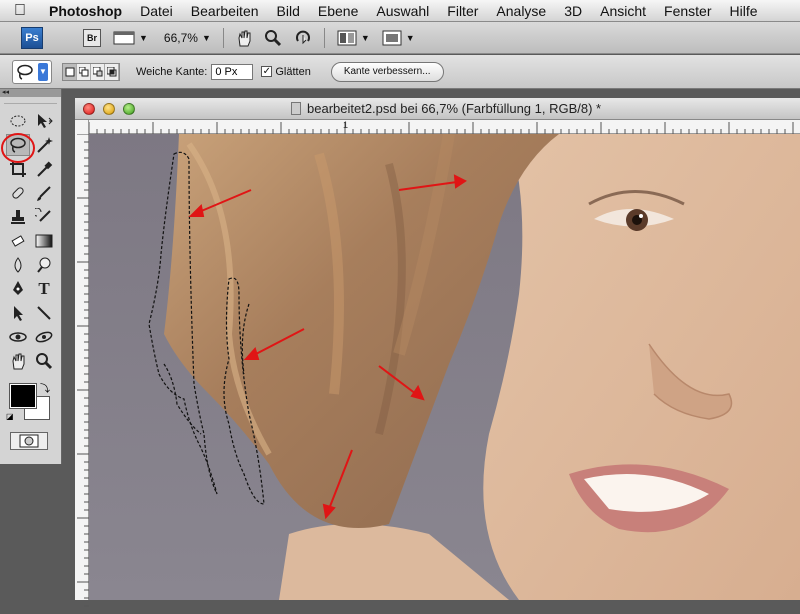 This screenshot has height=614, width=800. I want to click on menu-ansicht: Ansicht, so click(623, 11).